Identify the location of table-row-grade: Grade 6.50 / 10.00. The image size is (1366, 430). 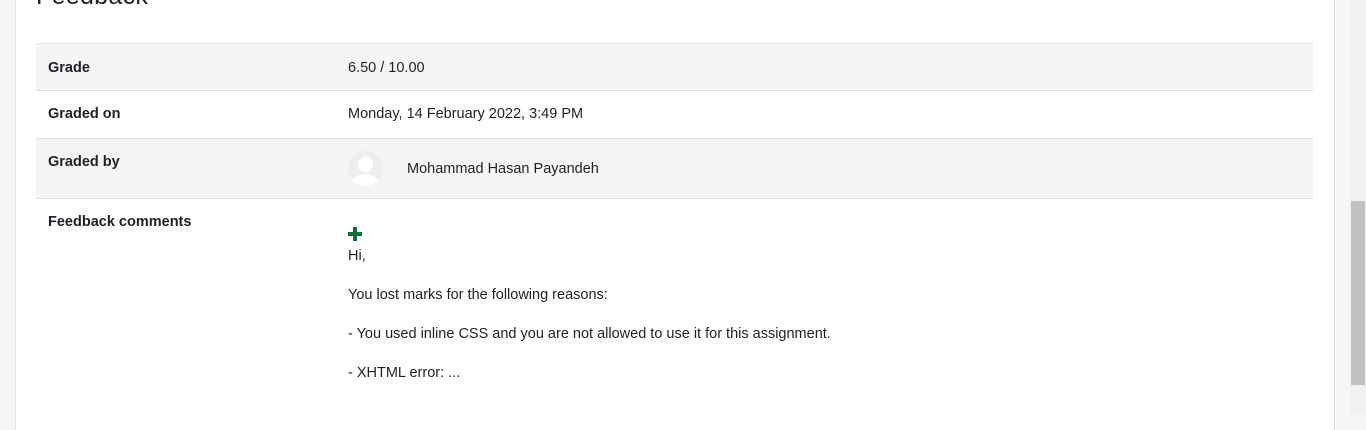
(674, 67).